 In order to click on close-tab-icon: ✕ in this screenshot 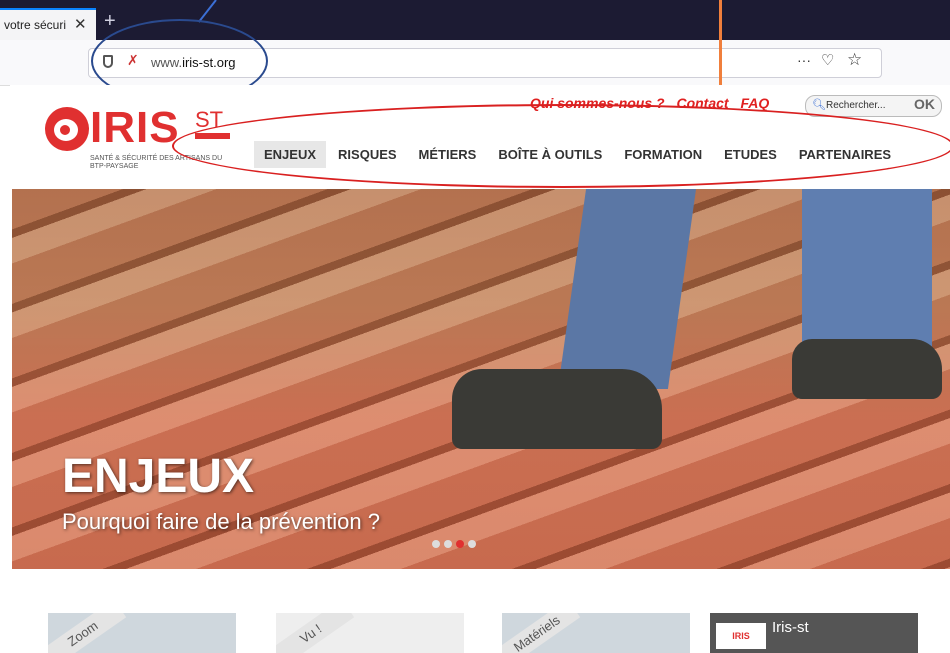, I will do `click(80, 24)`.